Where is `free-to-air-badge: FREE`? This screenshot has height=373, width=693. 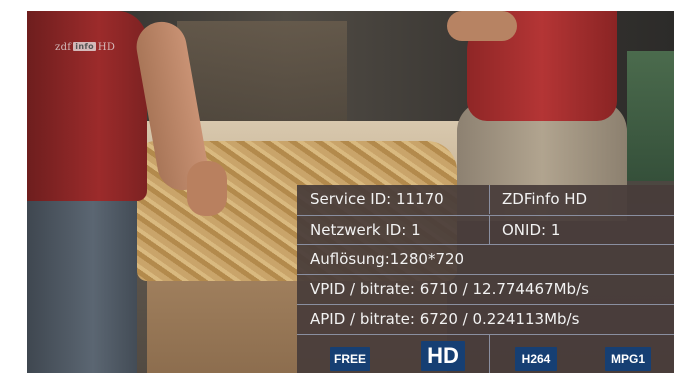
free-to-air-badge: FREE is located at coordinates (350, 359).